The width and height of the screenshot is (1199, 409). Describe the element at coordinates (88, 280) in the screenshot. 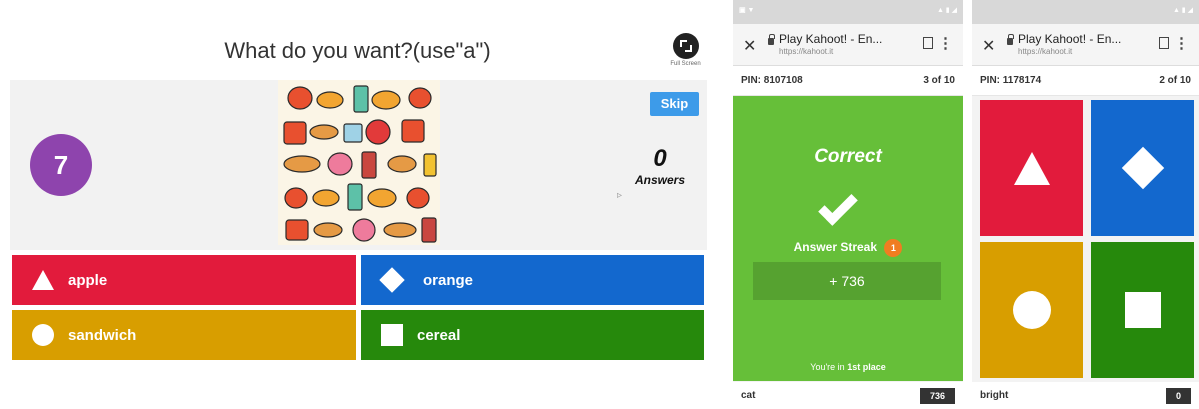

I see `answer-label: apple` at that location.